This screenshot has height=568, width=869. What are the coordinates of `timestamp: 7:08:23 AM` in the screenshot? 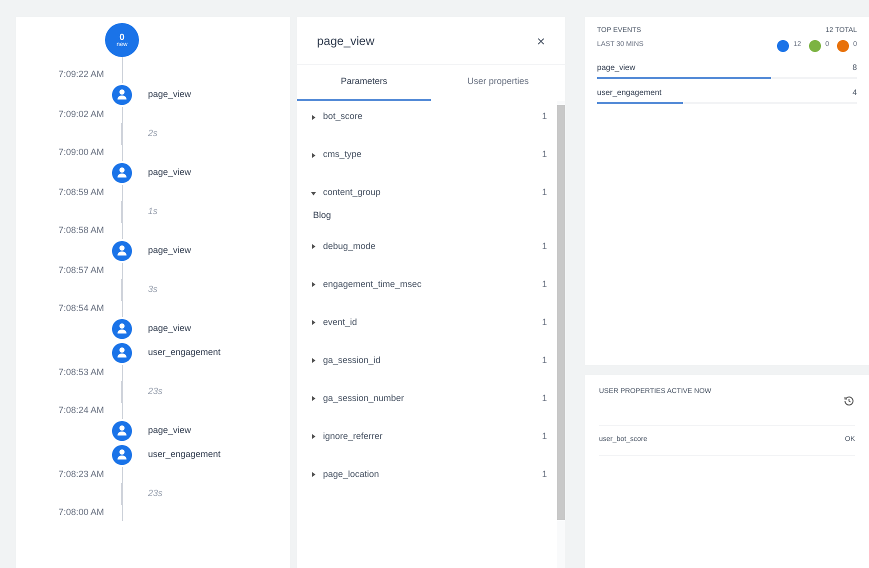 It's located at (80, 475).